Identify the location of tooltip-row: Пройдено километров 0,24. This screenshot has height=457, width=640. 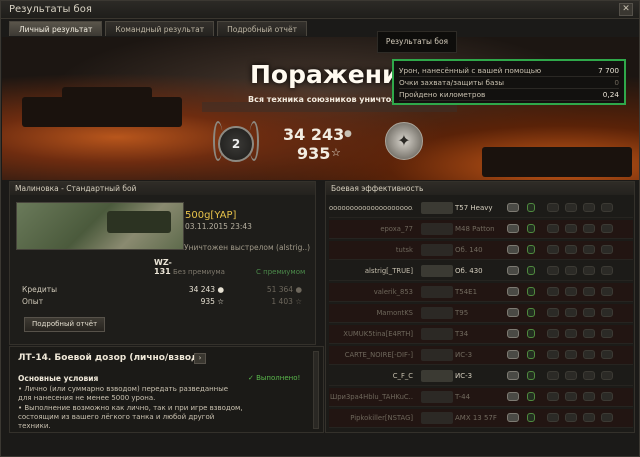
(509, 95).